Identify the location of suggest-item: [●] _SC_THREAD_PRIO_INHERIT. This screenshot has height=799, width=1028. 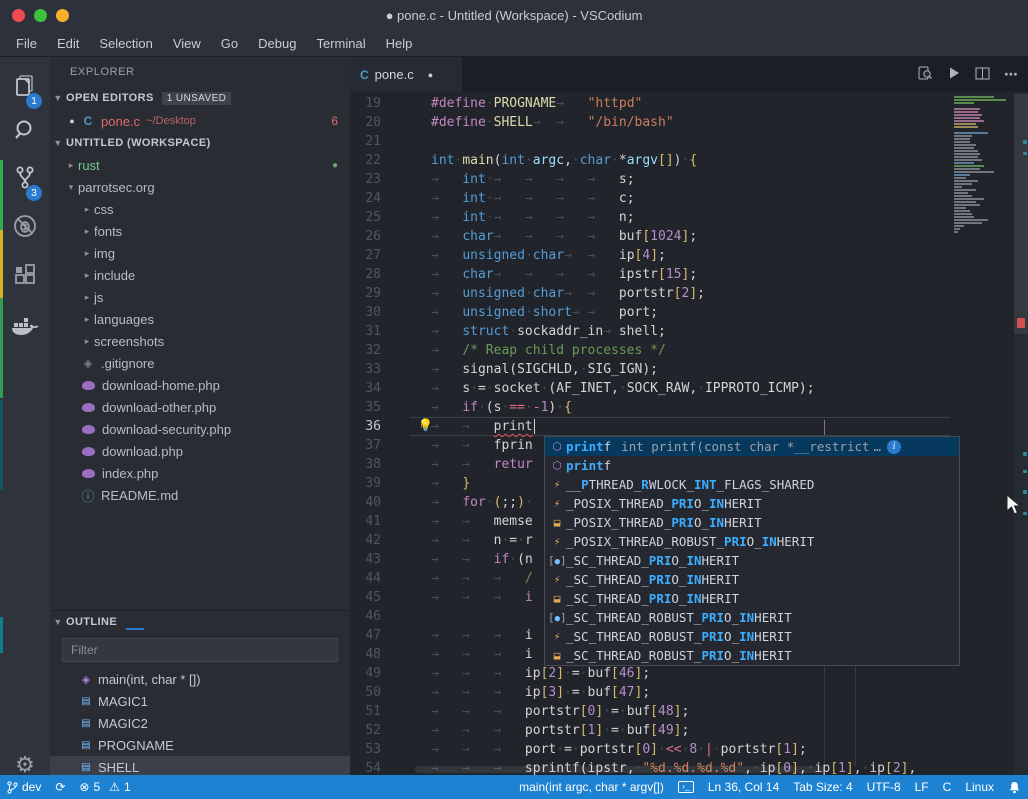
(752, 560).